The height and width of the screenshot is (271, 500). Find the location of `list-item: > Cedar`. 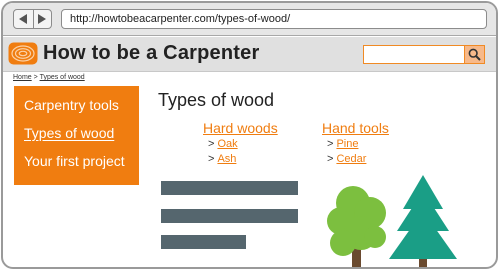

list-item: > Cedar is located at coordinates (346, 159).